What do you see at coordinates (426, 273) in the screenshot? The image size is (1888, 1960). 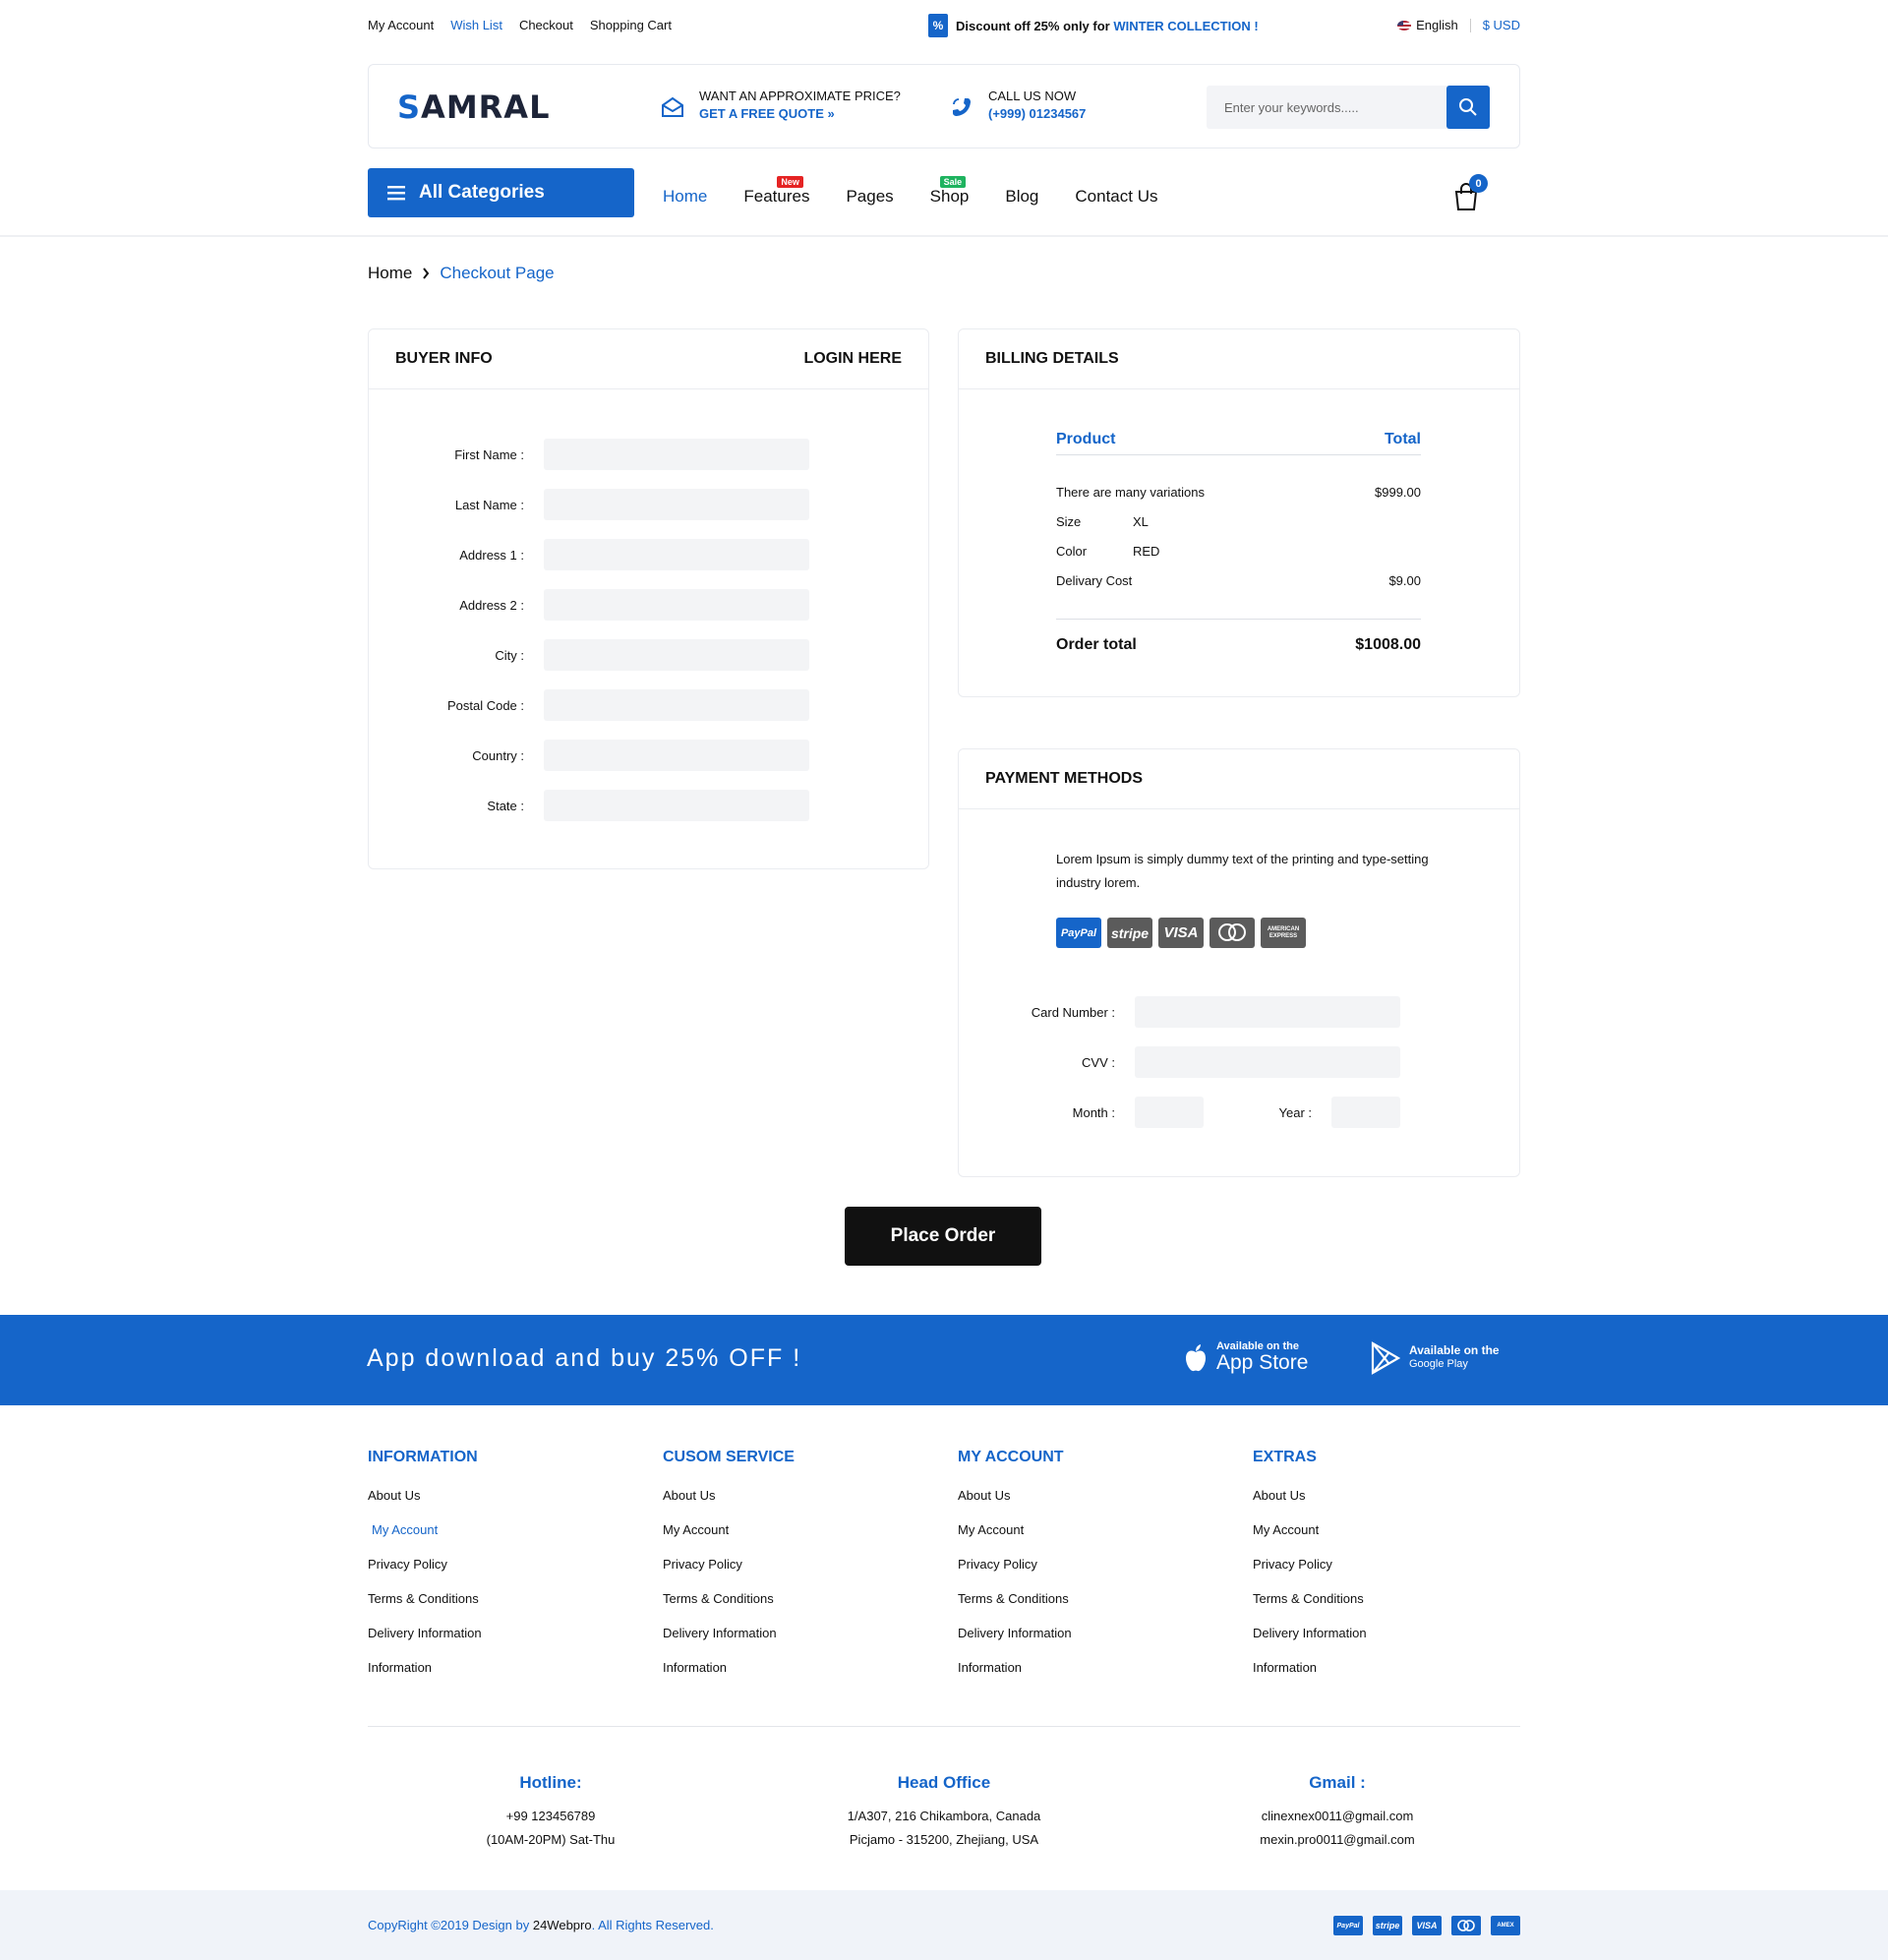 I see `chevron-right-icon` at bounding box center [426, 273].